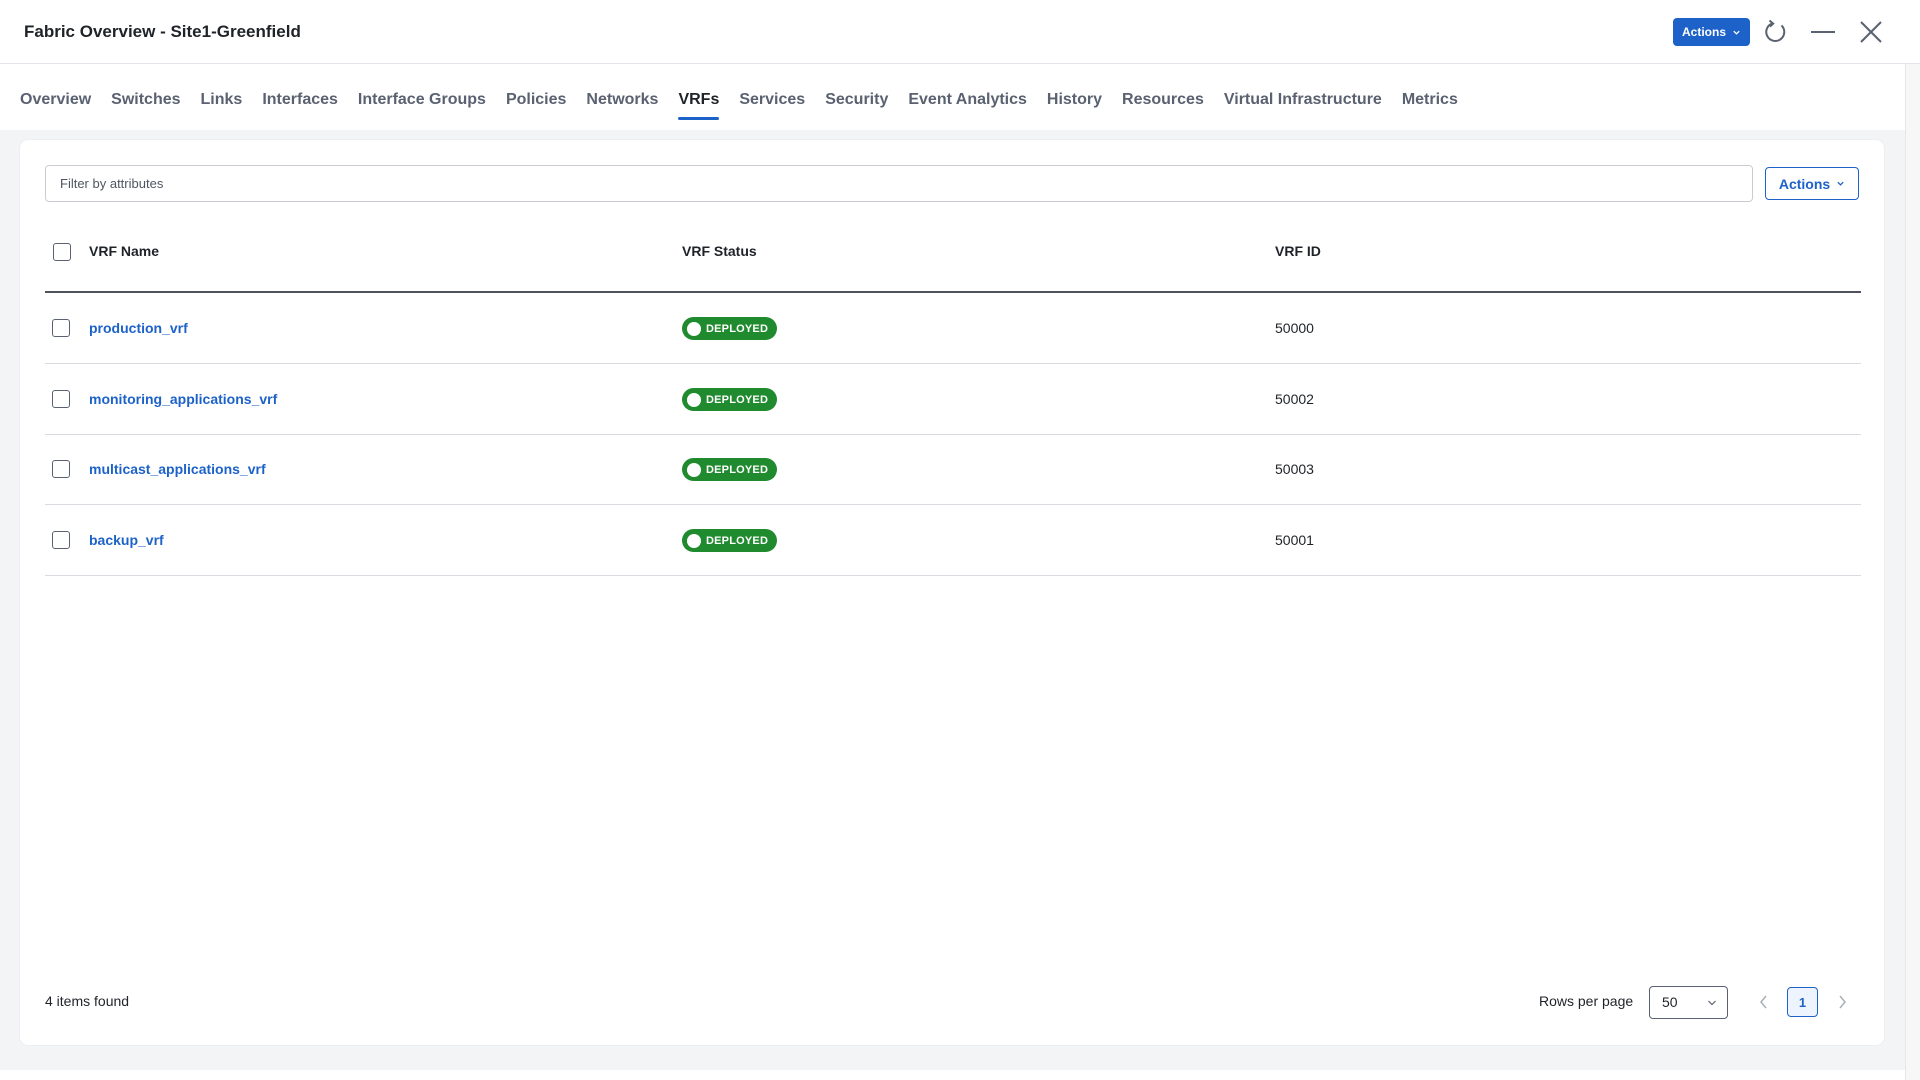  I want to click on chevron-left-icon, so click(1764, 1002).